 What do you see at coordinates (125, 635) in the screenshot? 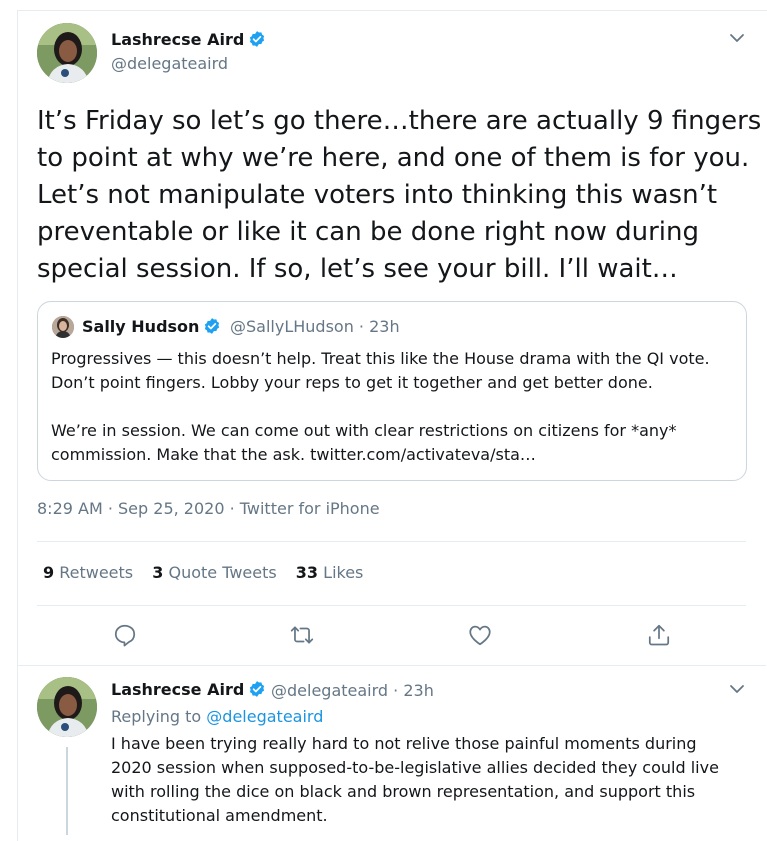
I see `reply-icon` at bounding box center [125, 635].